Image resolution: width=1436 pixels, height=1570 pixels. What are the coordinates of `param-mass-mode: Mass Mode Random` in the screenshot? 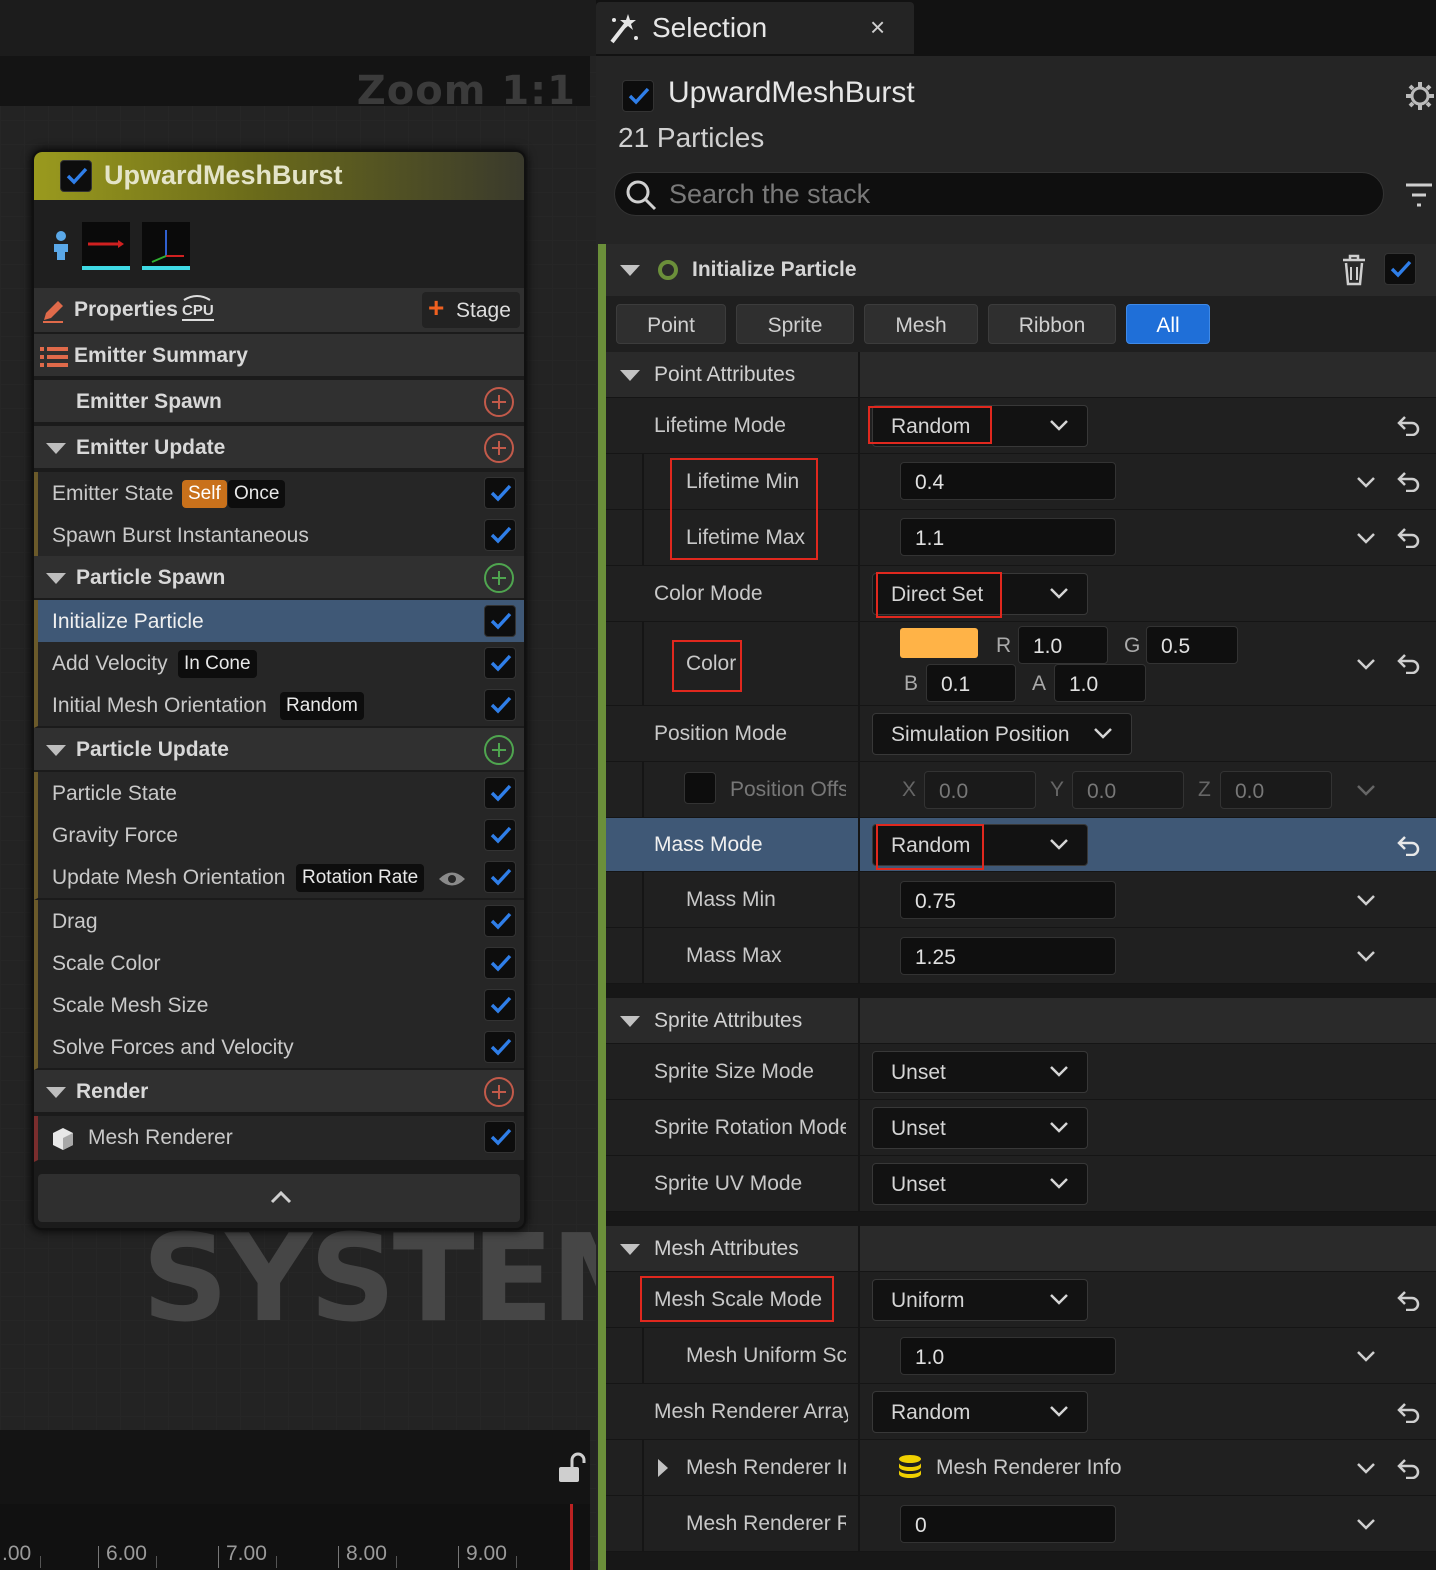 It's located at (1021, 845).